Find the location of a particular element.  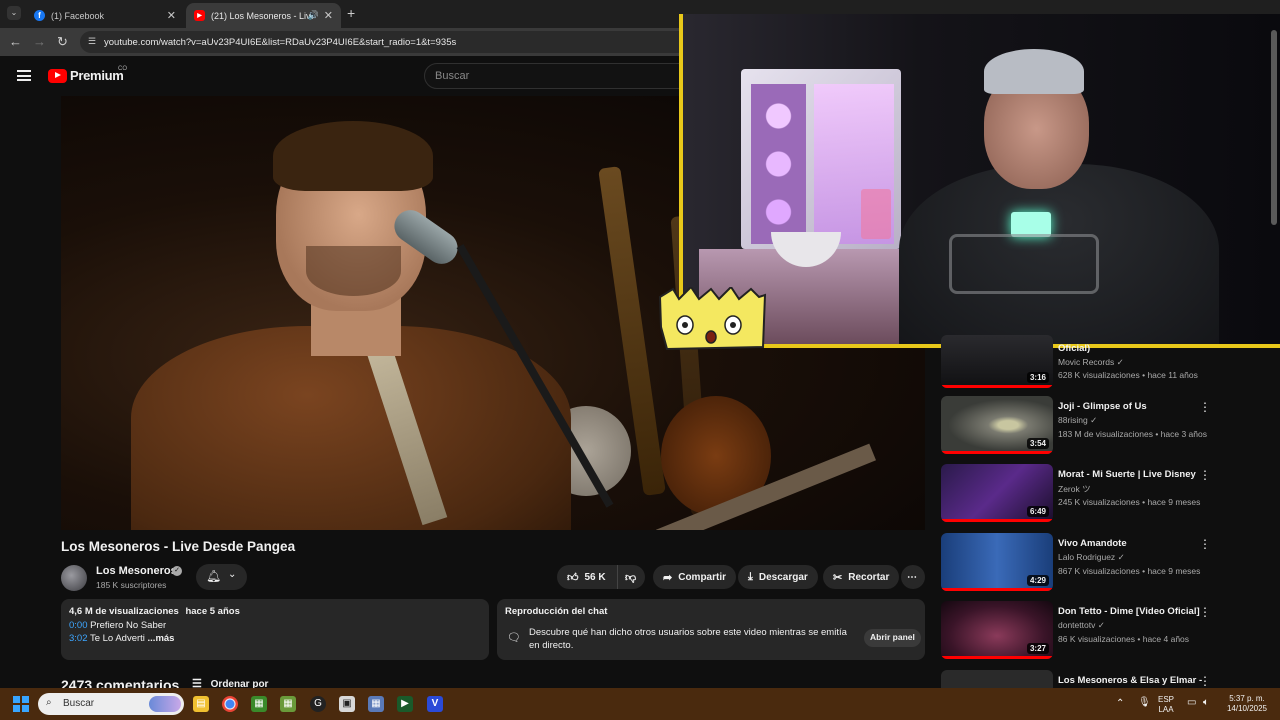

share-button: ➦ Compartir is located at coordinates (695, 577).